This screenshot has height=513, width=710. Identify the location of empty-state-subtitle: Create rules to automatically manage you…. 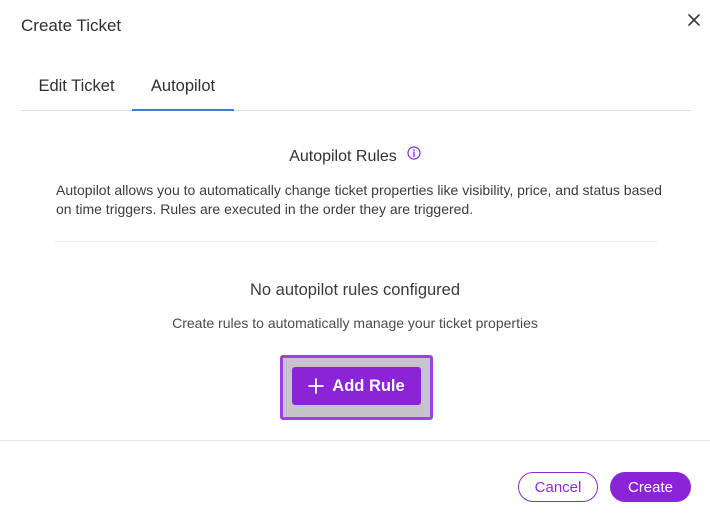
(355, 323).